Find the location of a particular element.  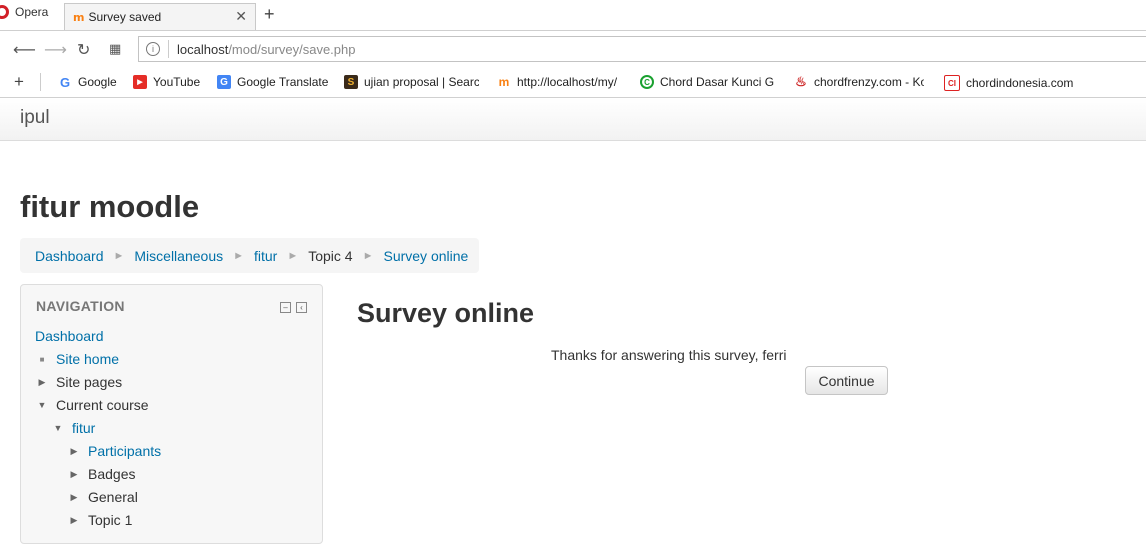

url-host: localhost is located at coordinates (203, 49).